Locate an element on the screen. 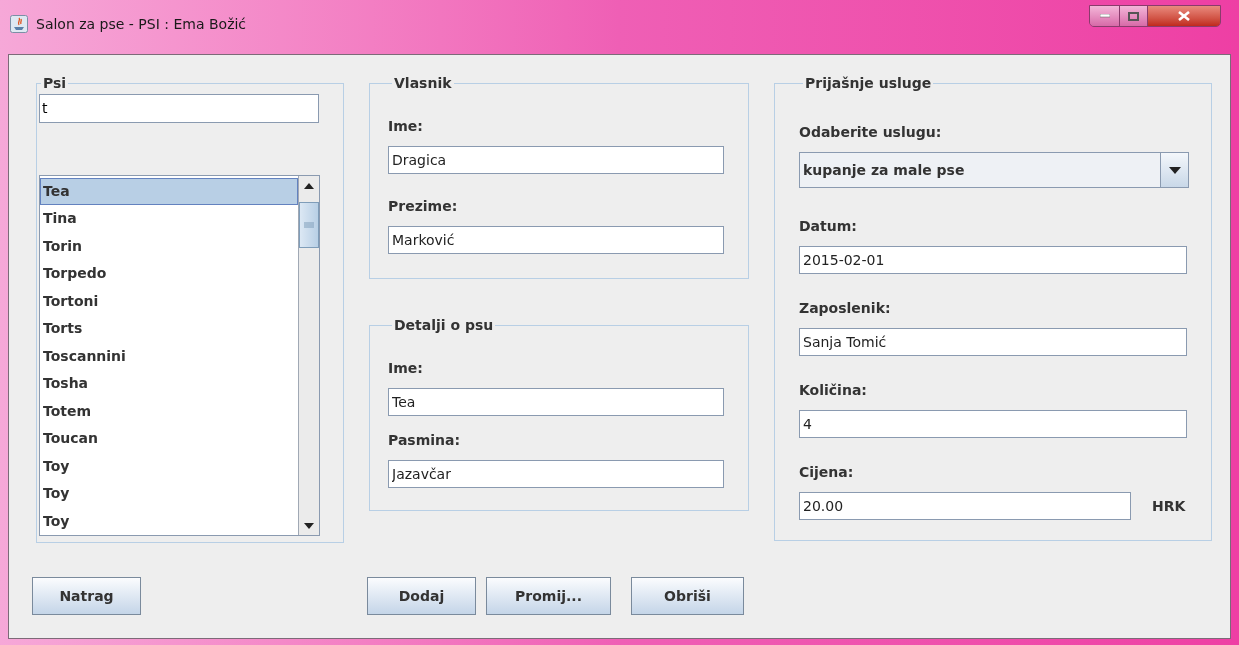 The width and height of the screenshot is (1239, 645). close-button is located at coordinates (1184, 16).